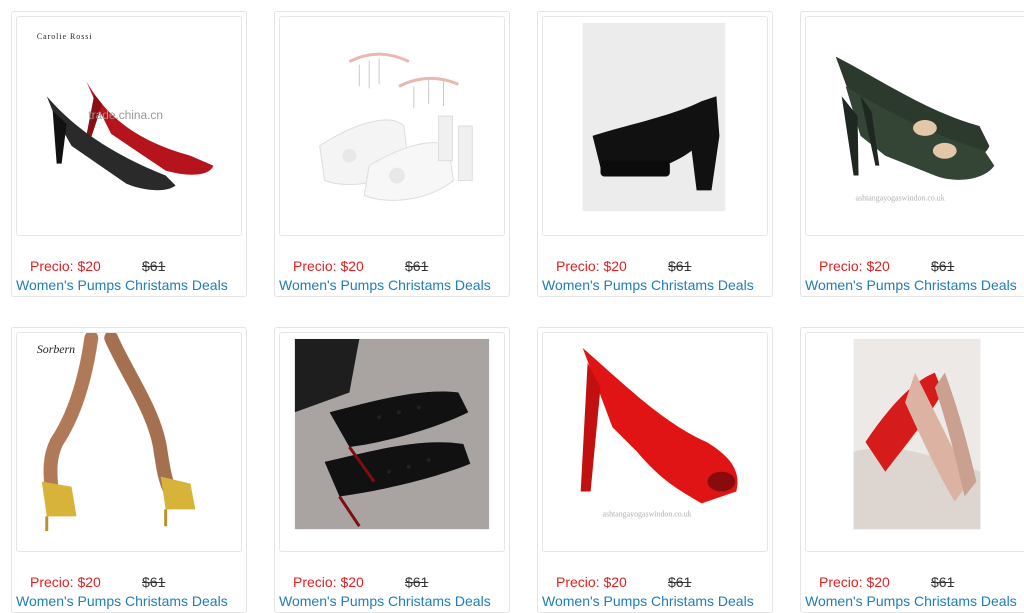 The image size is (1024, 613). I want to click on white-bridal-heels-image, so click(392, 126).